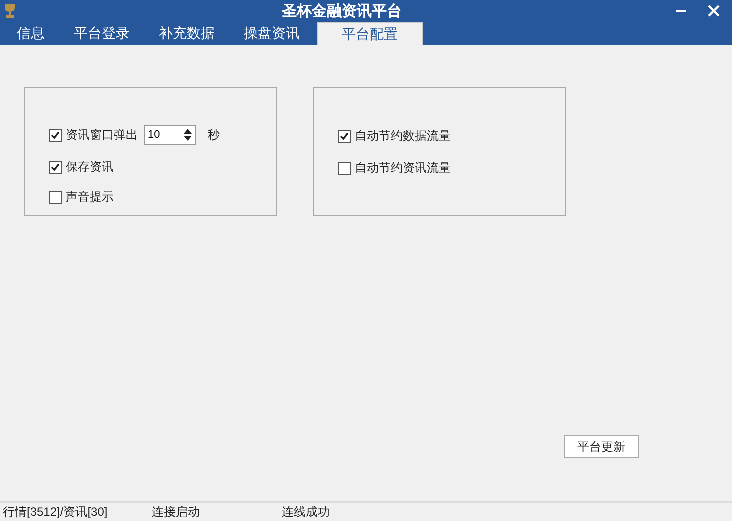  I want to click on spinner-value: 10, so click(154, 135).